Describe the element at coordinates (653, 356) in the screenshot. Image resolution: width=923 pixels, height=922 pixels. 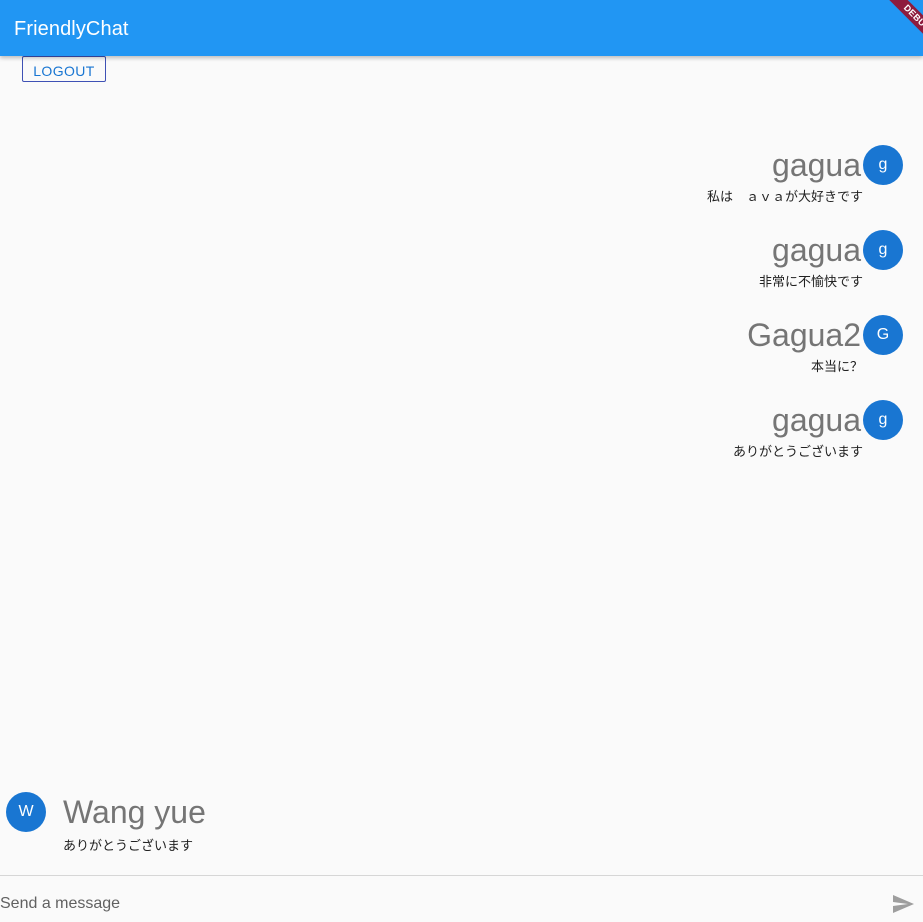
I see `chat-message: Gagua2 G 本当に？` at that location.